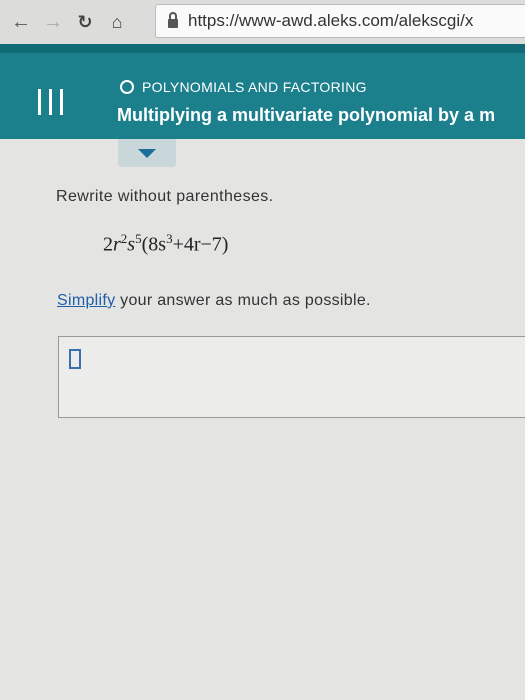 This screenshot has height=700, width=525. Describe the element at coordinates (225, 244) in the screenshot. I see `expr-close-paren: )` at that location.